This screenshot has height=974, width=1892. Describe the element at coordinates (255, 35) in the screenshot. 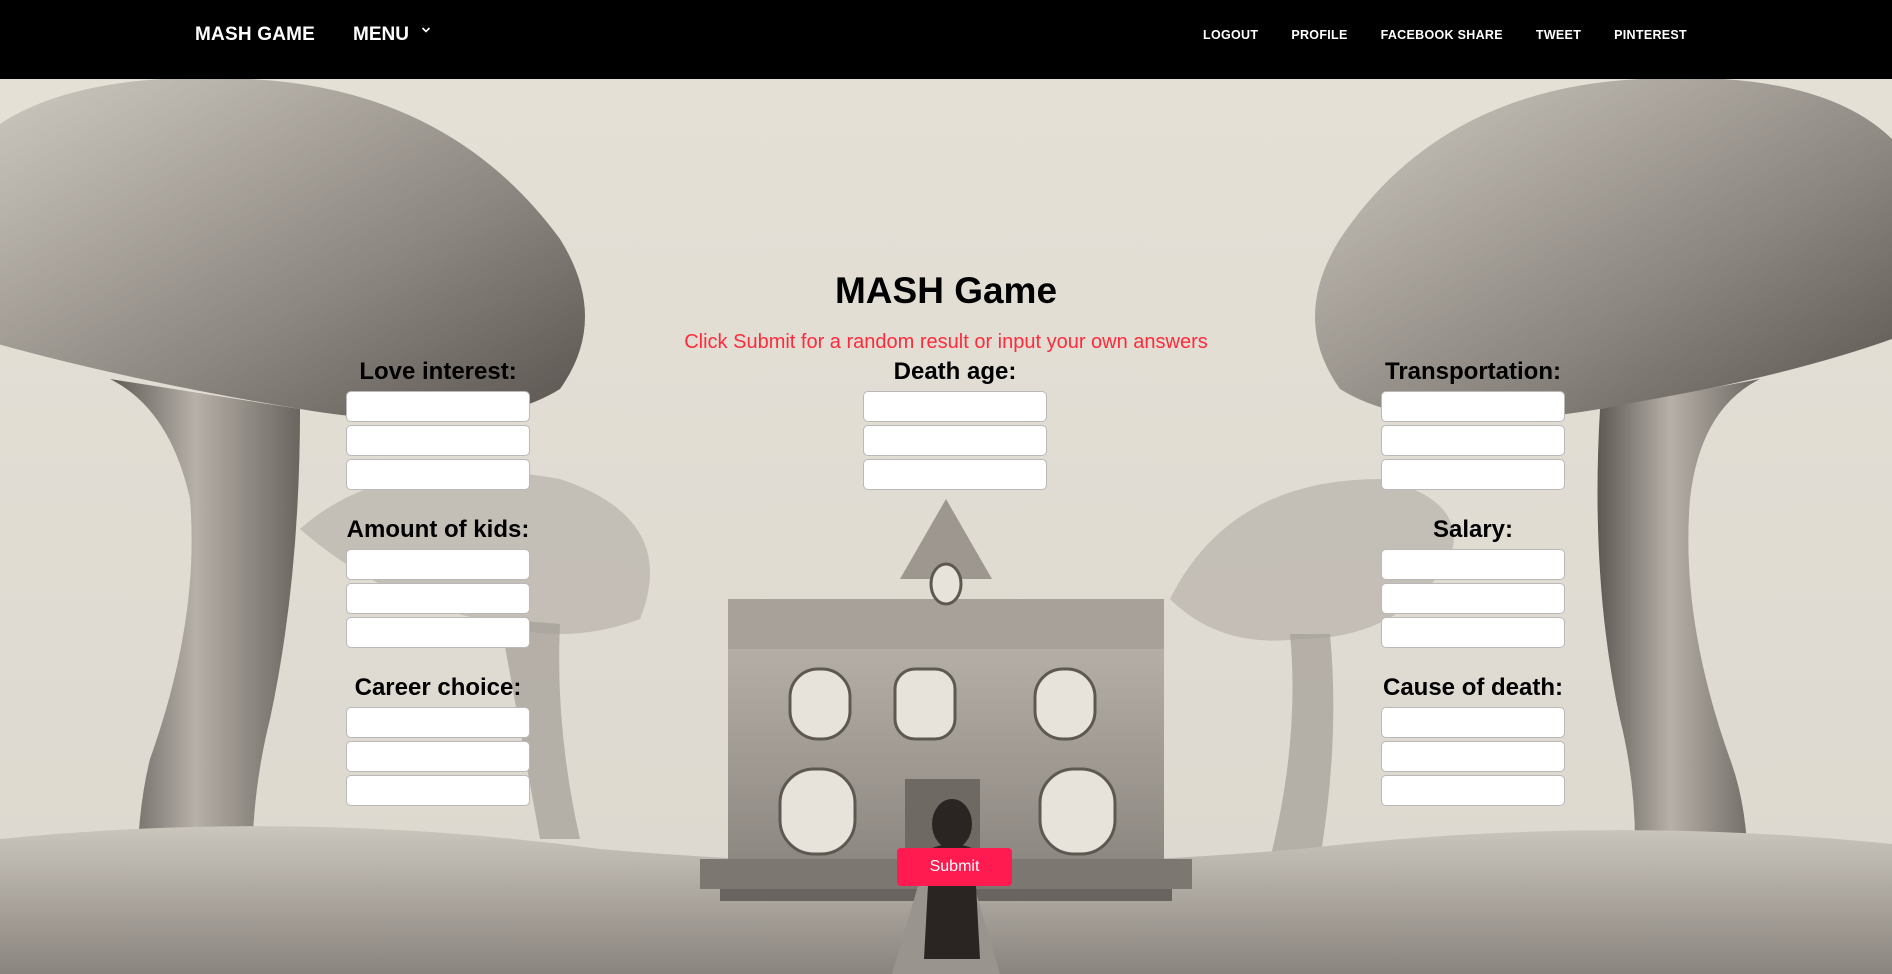

I see `brand-link: MASH GAME` at that location.